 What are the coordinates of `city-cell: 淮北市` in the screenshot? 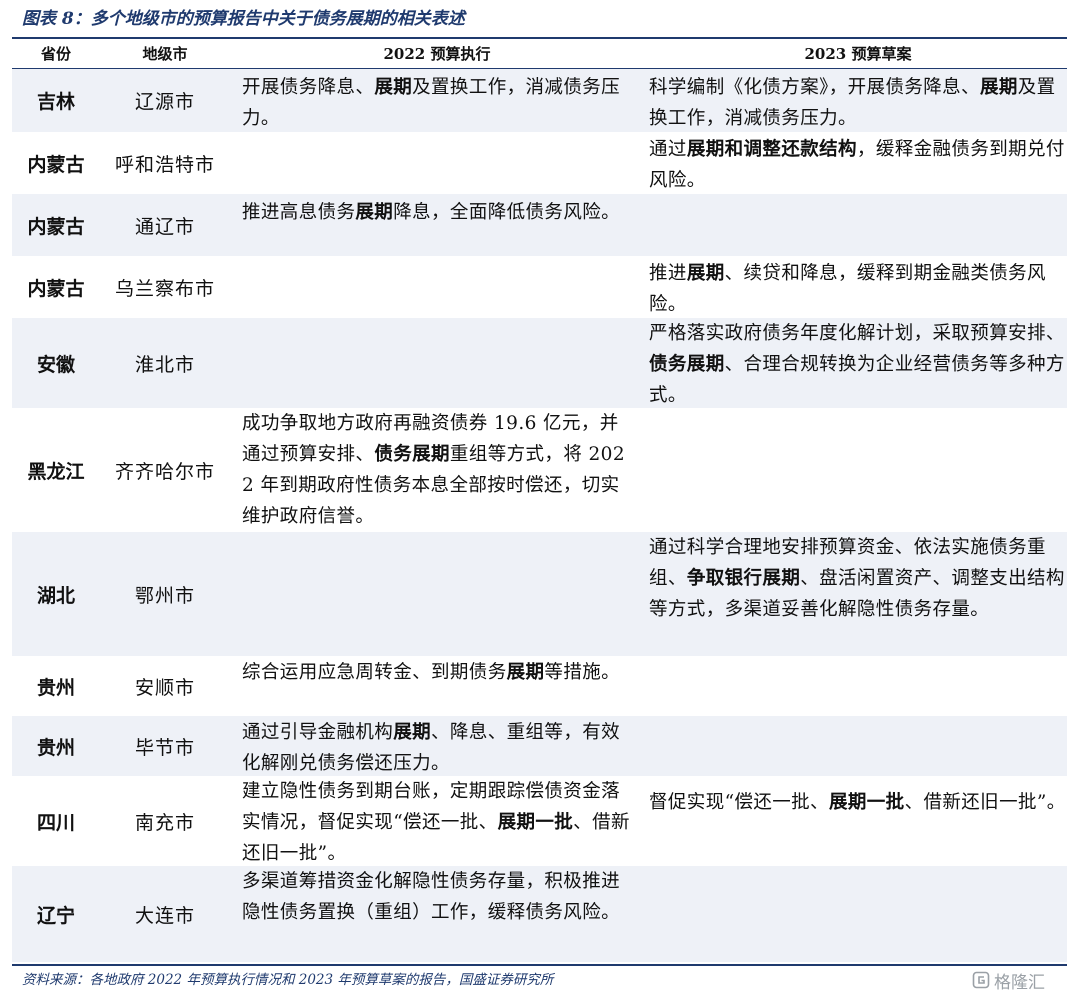 It's located at (164, 364).